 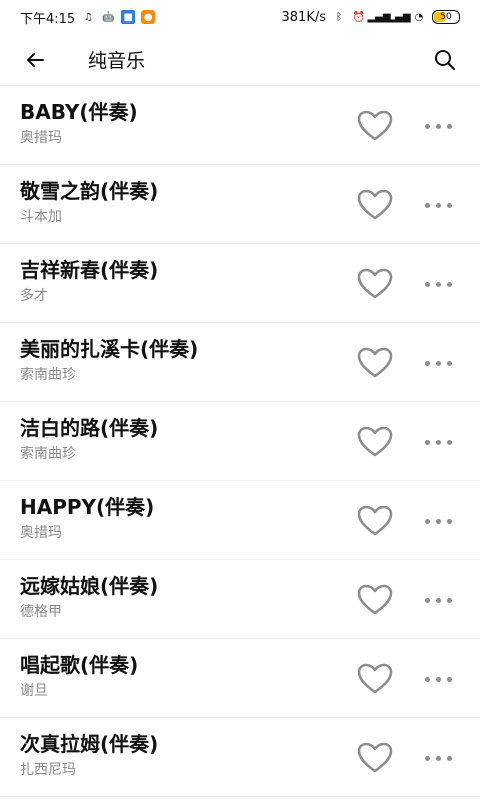 What do you see at coordinates (87, 507) in the screenshot?
I see `song-title: HAPPY(伴奏)` at bounding box center [87, 507].